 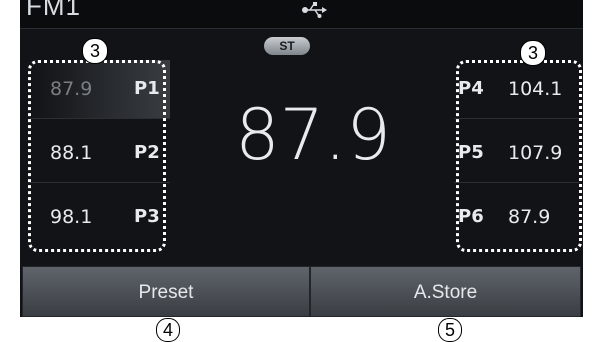 What do you see at coordinates (533, 53) in the screenshot?
I see `callout-right-presets: 3` at bounding box center [533, 53].